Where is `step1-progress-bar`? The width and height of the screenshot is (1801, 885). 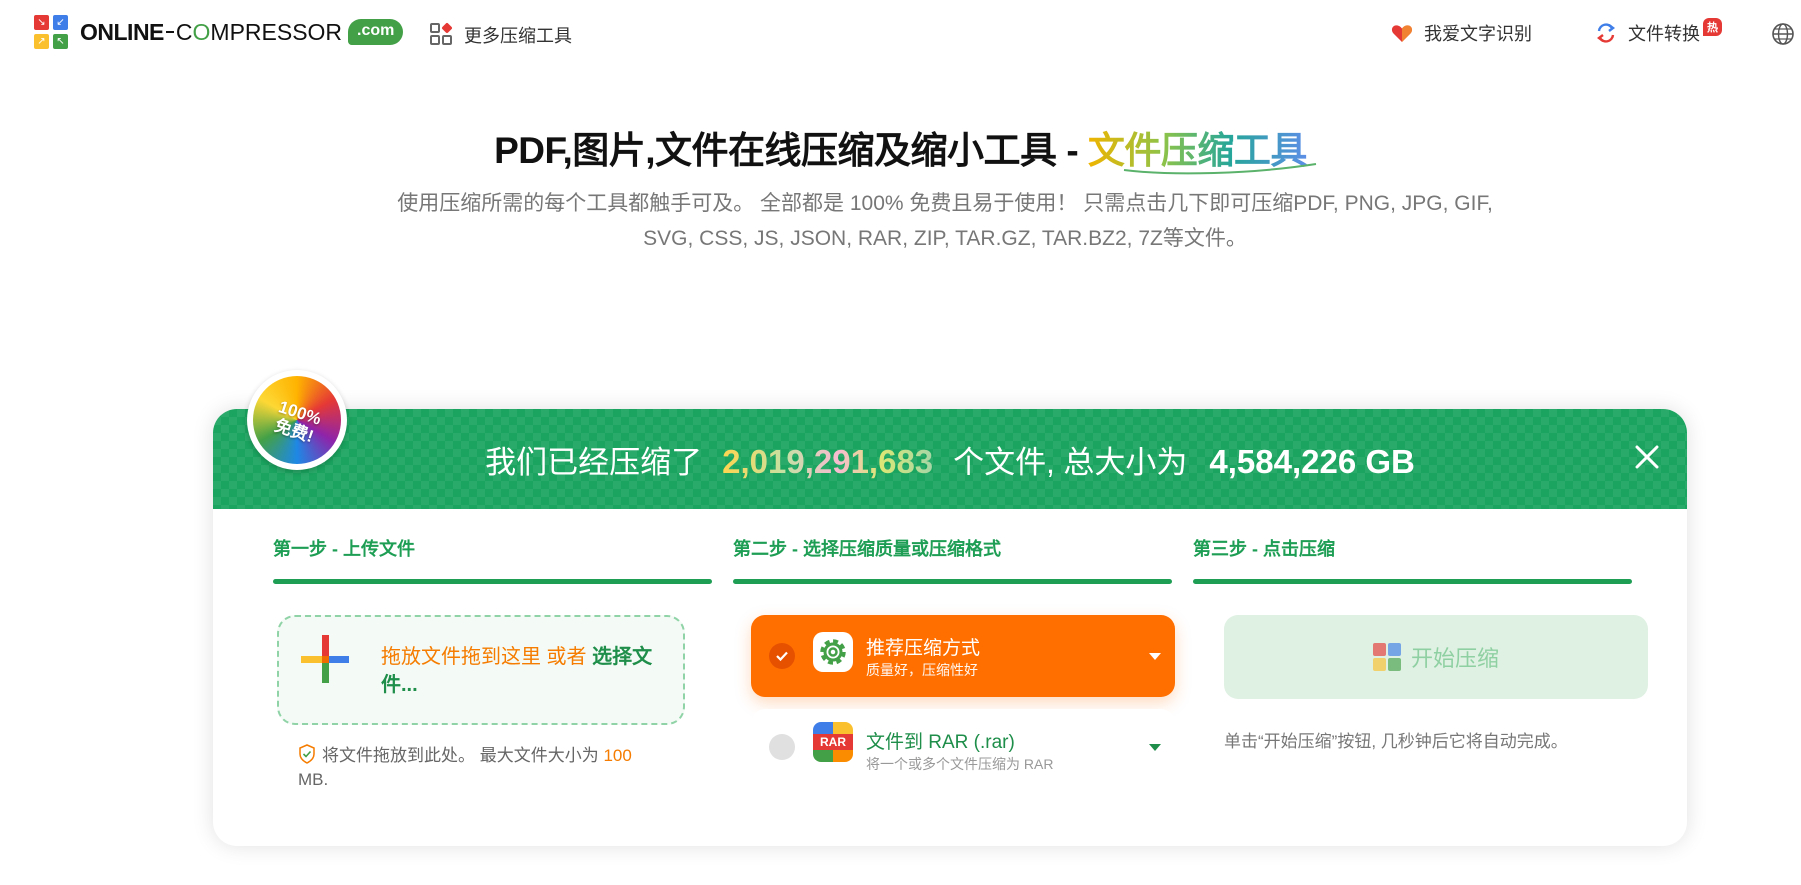 step1-progress-bar is located at coordinates (492, 581).